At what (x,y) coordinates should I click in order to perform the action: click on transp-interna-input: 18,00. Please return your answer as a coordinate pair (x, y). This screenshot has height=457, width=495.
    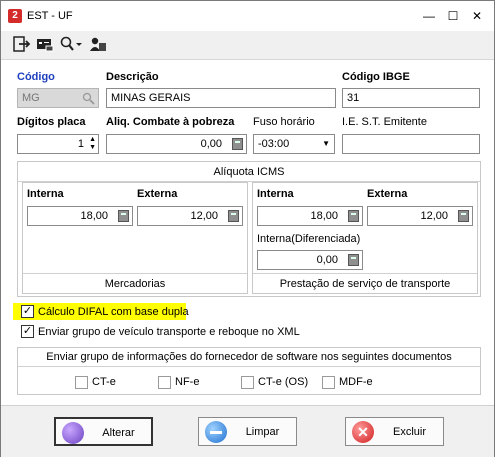
    Looking at the image, I should click on (310, 216).